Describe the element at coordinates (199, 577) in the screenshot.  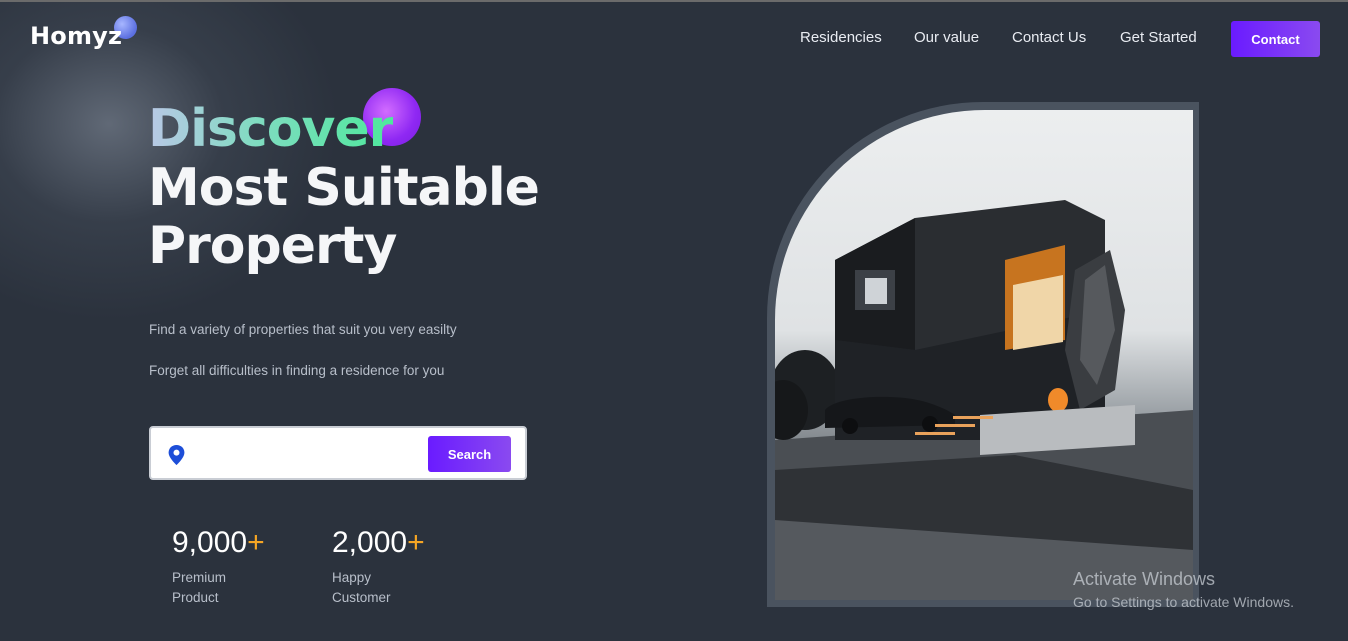
I see `stat-label-line1: Premium` at that location.